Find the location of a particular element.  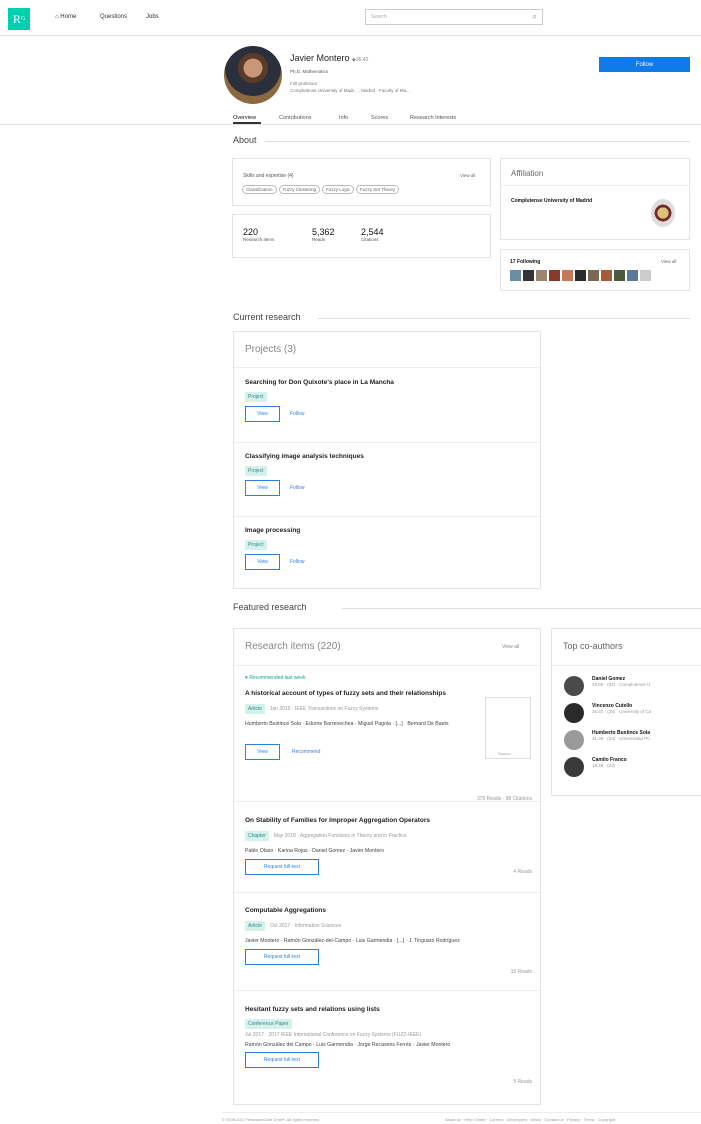

affiliation-name: Complutense University of Madrid is located at coordinates (551, 201).